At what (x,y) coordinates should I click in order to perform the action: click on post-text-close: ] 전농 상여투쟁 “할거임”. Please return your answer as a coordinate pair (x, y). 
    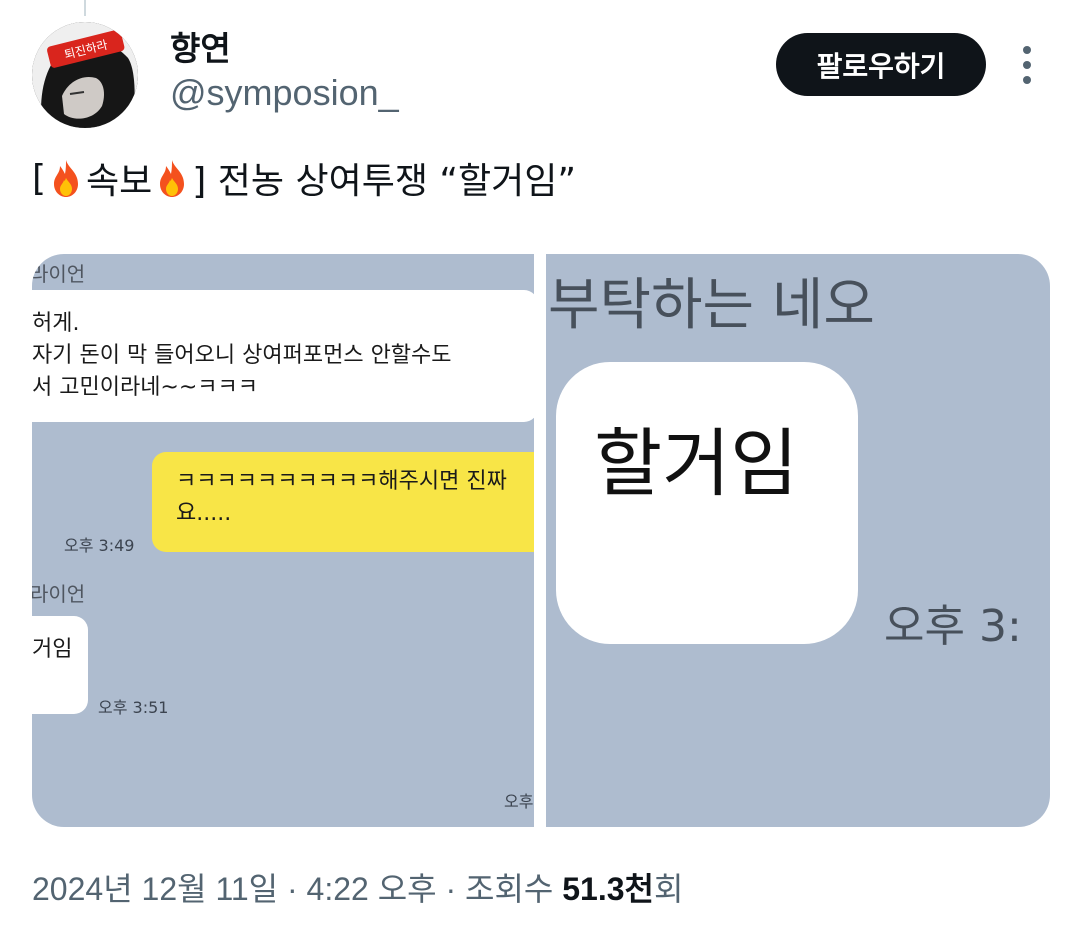
    Looking at the image, I should click on (384, 181).